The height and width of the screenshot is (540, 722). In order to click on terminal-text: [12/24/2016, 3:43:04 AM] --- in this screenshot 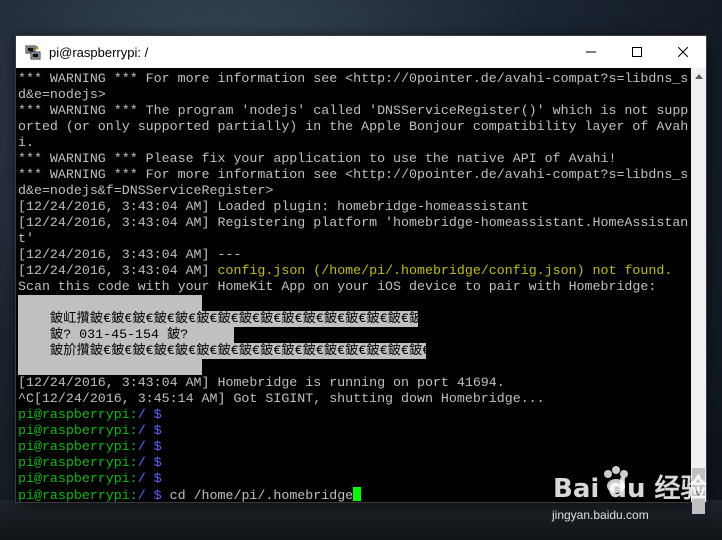, I will do `click(130, 254)`.